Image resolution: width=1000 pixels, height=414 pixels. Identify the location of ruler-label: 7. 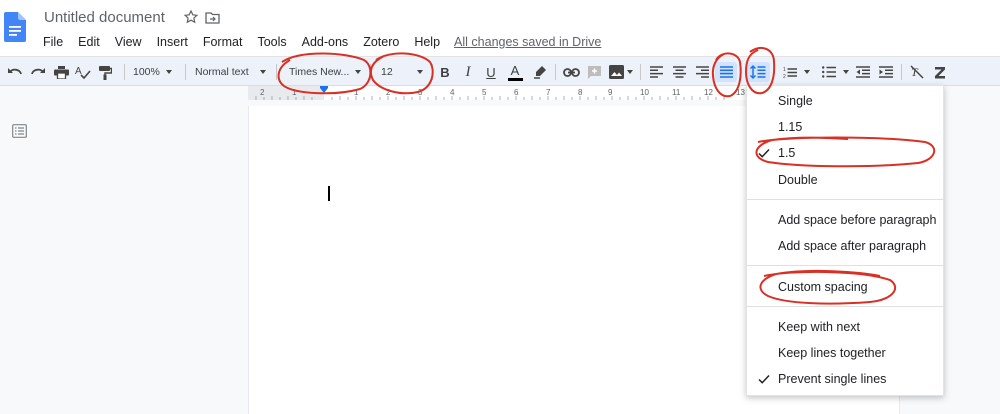
(548, 92).